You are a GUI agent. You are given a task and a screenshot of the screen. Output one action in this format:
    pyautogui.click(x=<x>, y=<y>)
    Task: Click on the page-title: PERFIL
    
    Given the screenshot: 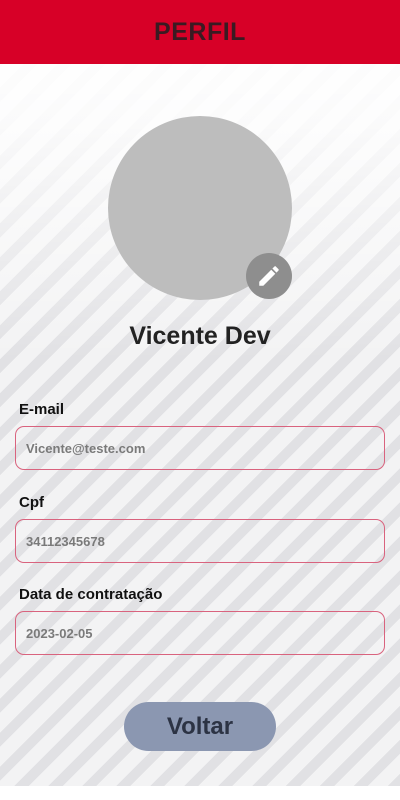 What is the action you would take?
    pyautogui.click(x=200, y=31)
    